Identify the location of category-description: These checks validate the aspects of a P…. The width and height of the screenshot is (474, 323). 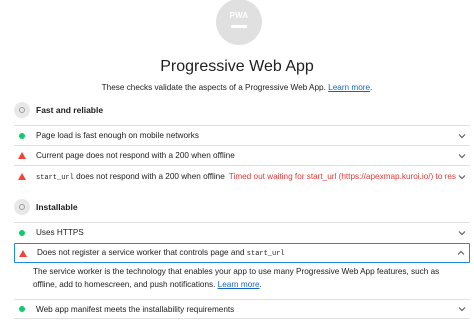
(237, 87).